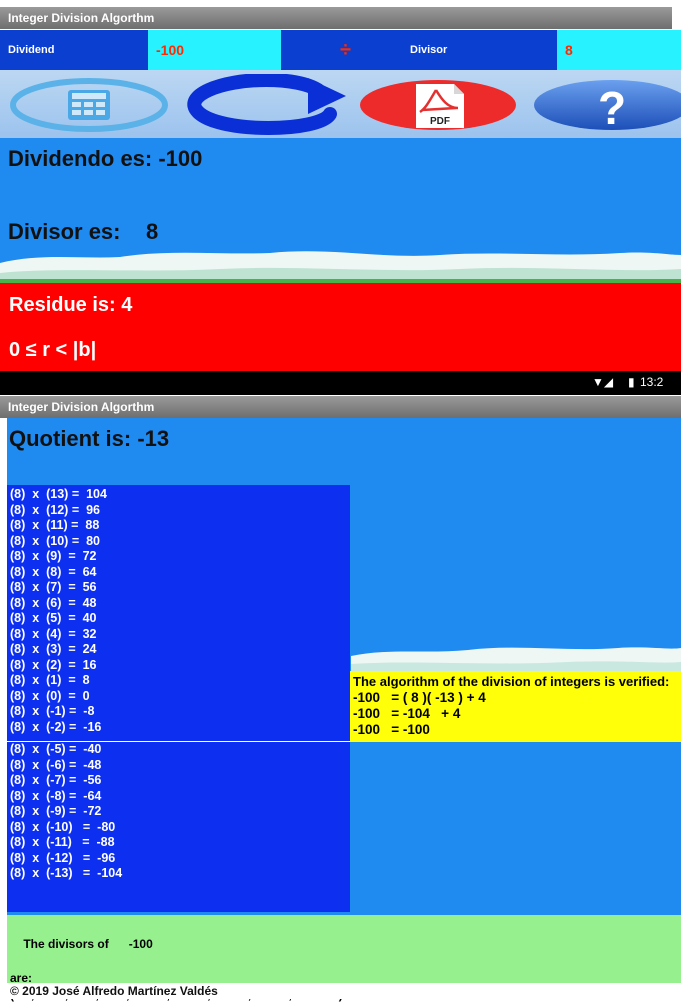  Describe the element at coordinates (214, 50) in the screenshot. I see `dividend-input: -100` at that location.